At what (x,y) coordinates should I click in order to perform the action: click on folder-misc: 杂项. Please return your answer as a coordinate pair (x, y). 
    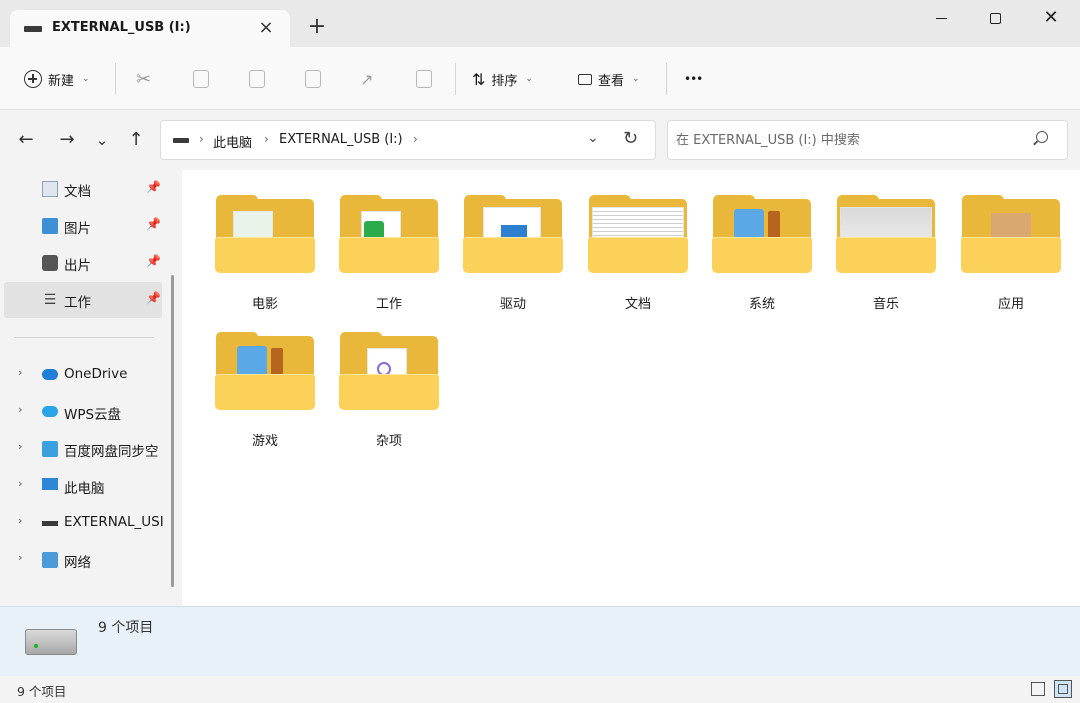
    Looking at the image, I should click on (389, 392).